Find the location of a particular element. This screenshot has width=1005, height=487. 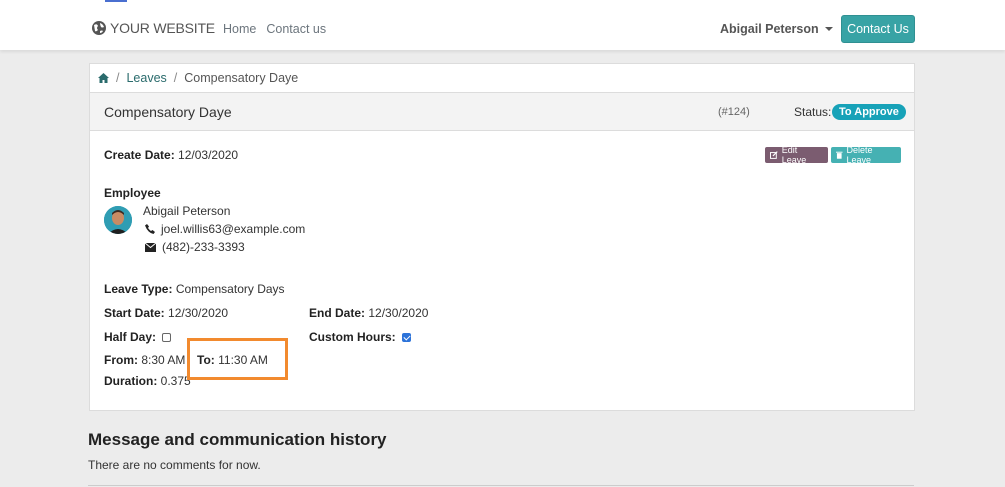

user-name: Abigail Peterson is located at coordinates (769, 29).